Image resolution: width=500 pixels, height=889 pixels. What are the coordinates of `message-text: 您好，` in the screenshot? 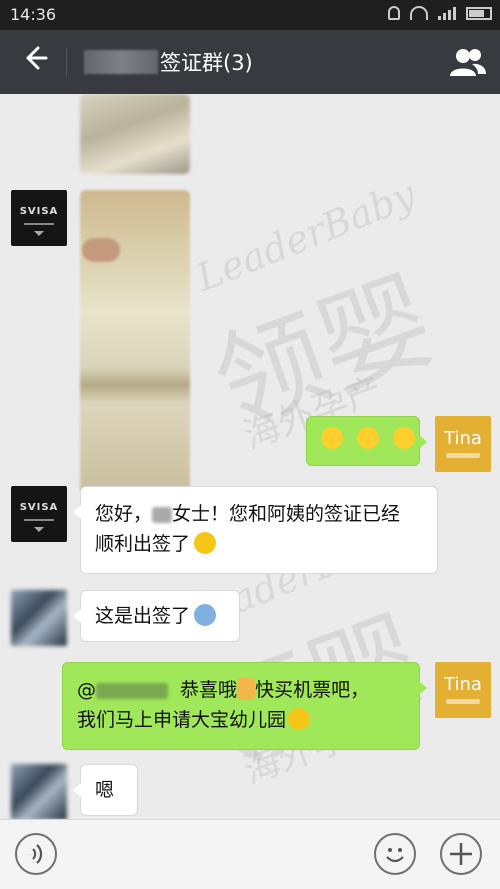 It's located at (124, 514).